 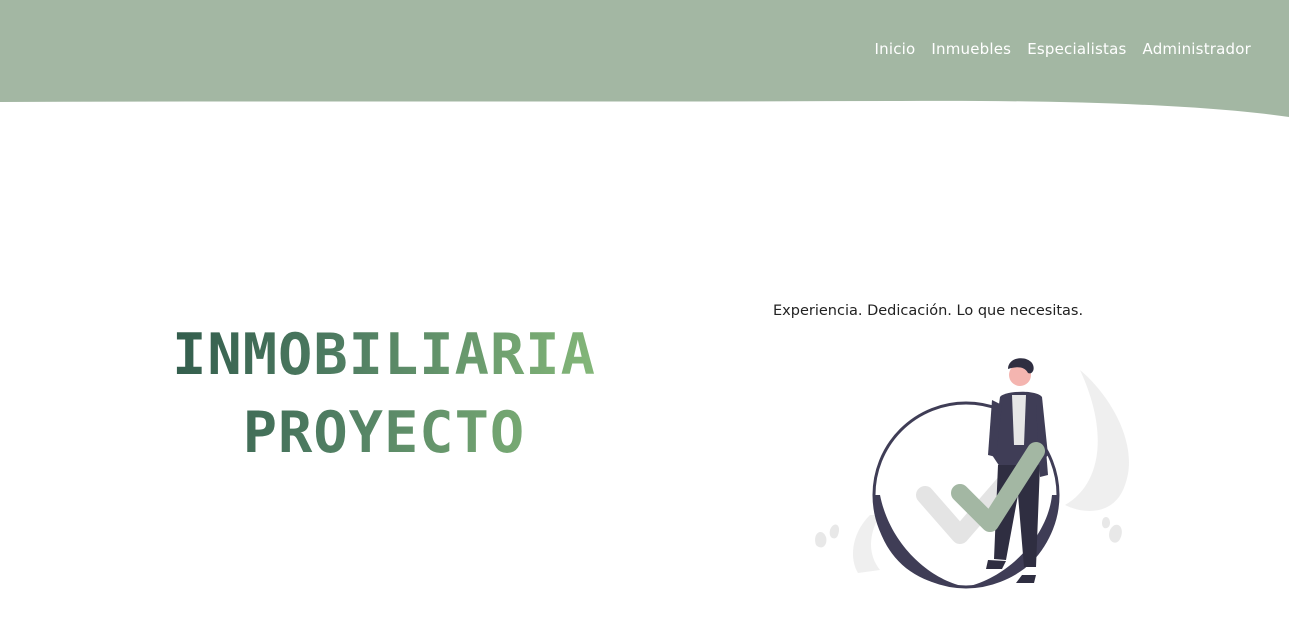 What do you see at coordinates (1076, 49) in the screenshot?
I see `nav-link-especialistas: Especialistas` at bounding box center [1076, 49].